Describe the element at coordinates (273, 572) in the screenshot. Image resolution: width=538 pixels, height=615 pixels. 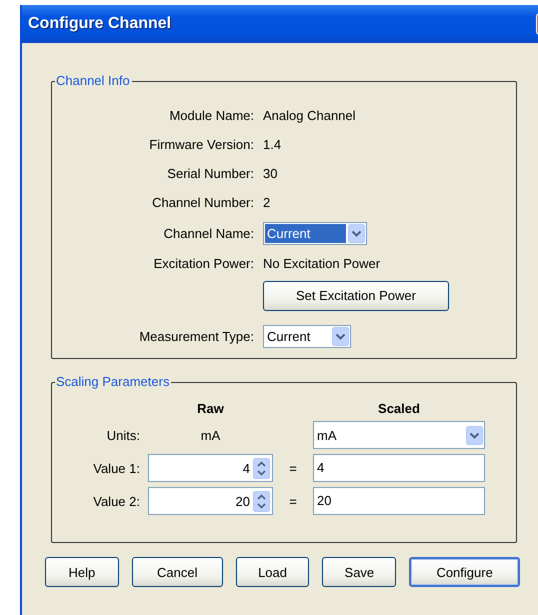
I see `dialog-button: Load` at that location.